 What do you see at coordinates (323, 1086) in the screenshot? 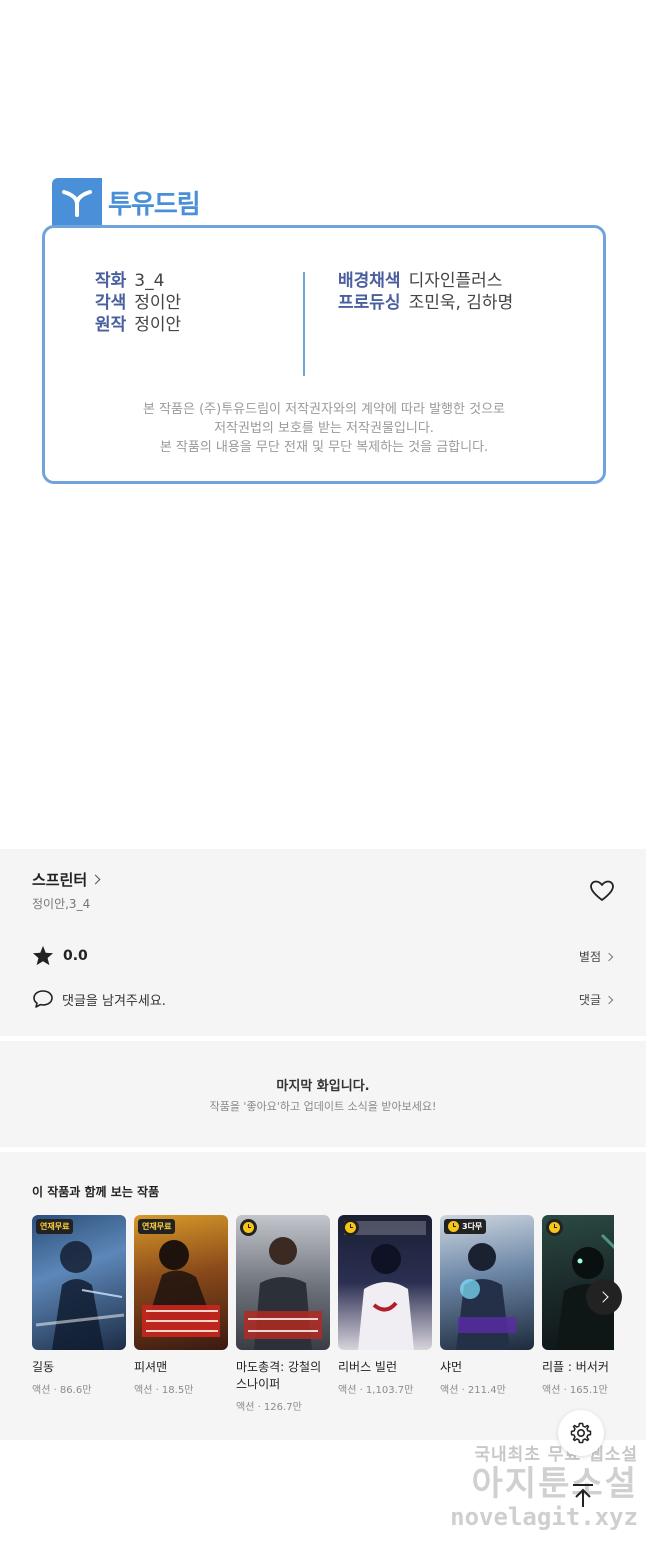
I see `last-episode-title: 마지막 화입니다.` at bounding box center [323, 1086].